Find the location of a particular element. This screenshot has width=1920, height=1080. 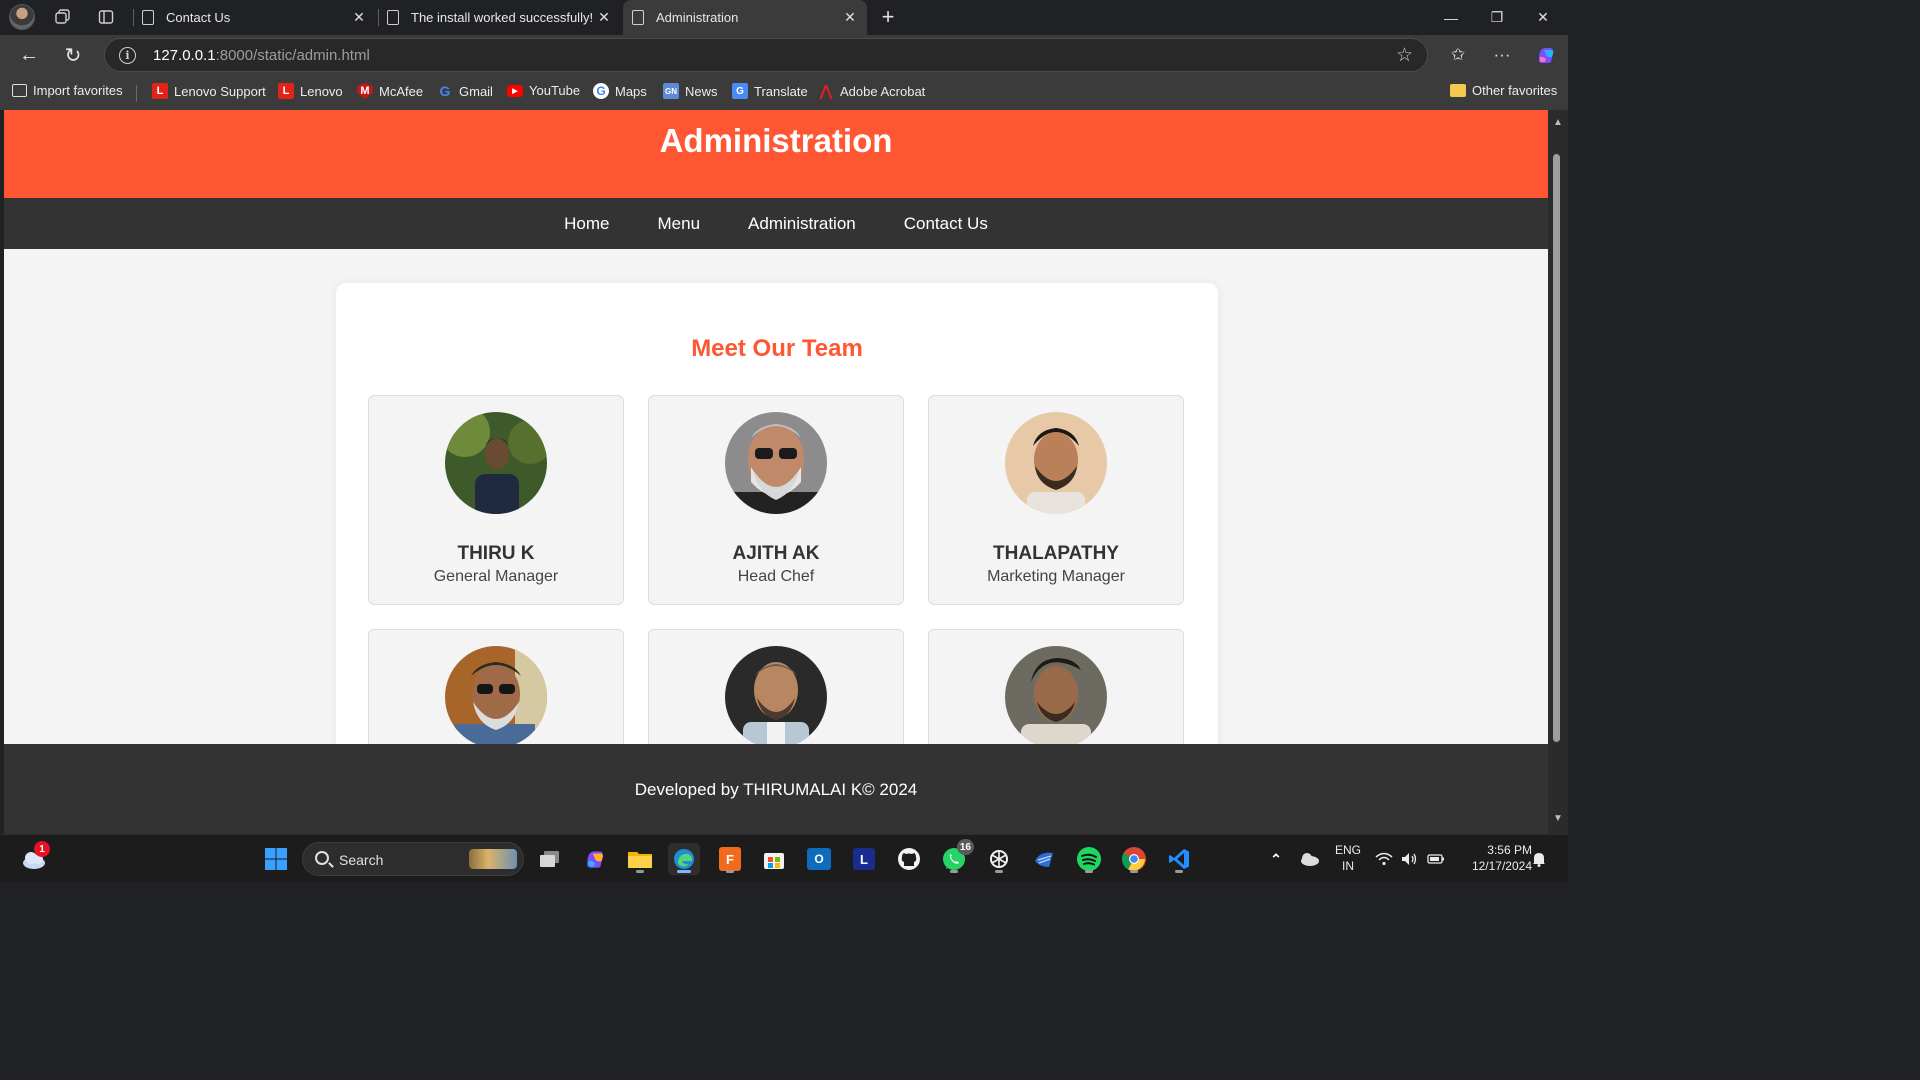

weather-icon: 1 is located at coordinates (34, 858).